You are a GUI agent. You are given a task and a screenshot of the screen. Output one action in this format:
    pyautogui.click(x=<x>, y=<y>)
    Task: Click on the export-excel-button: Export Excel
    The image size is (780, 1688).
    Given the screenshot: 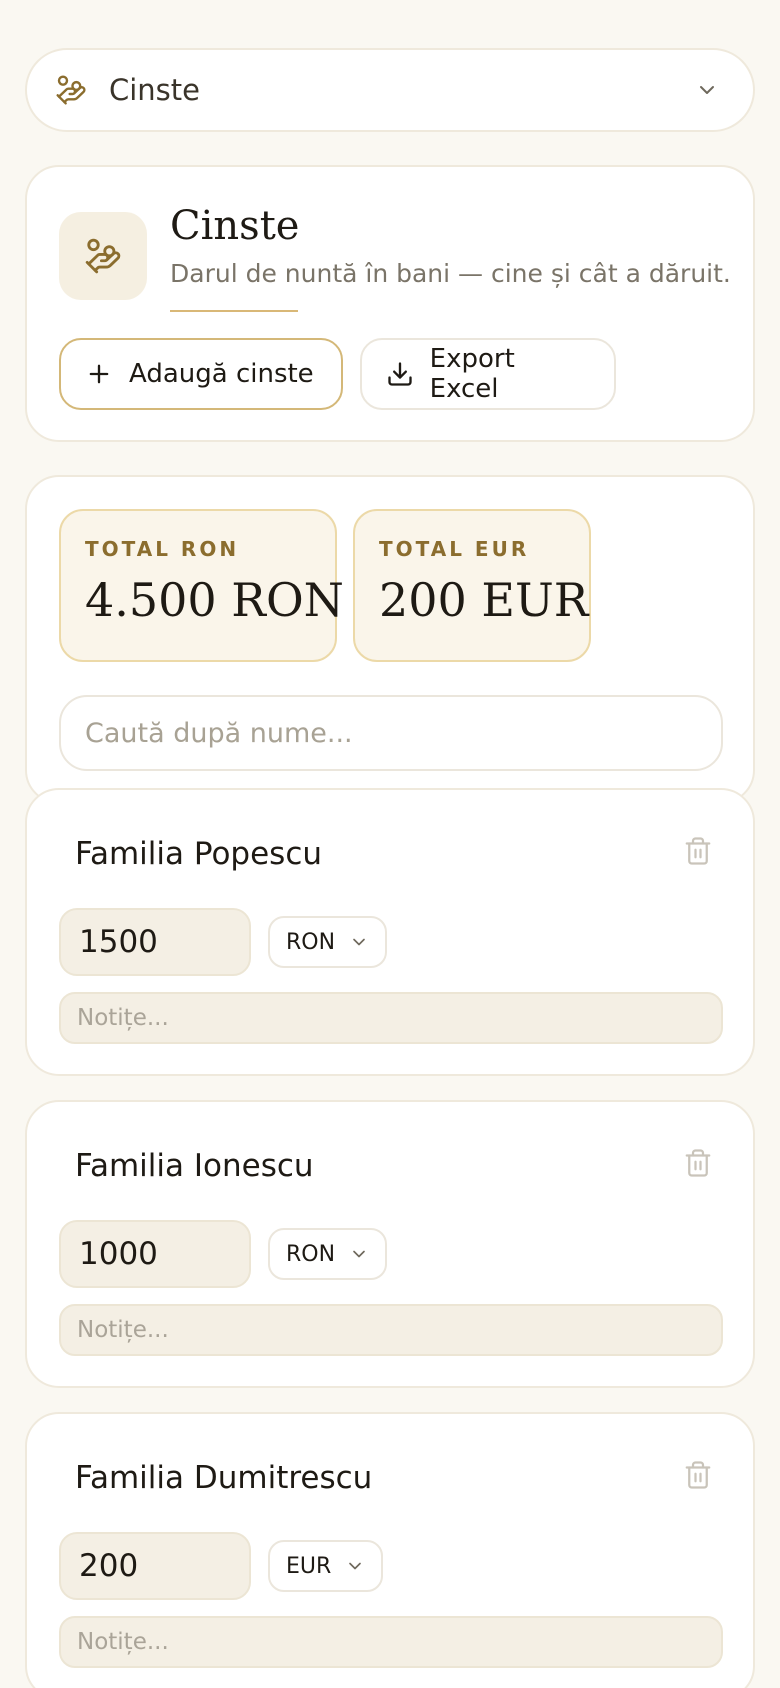 What is the action you would take?
    pyautogui.click(x=488, y=374)
    